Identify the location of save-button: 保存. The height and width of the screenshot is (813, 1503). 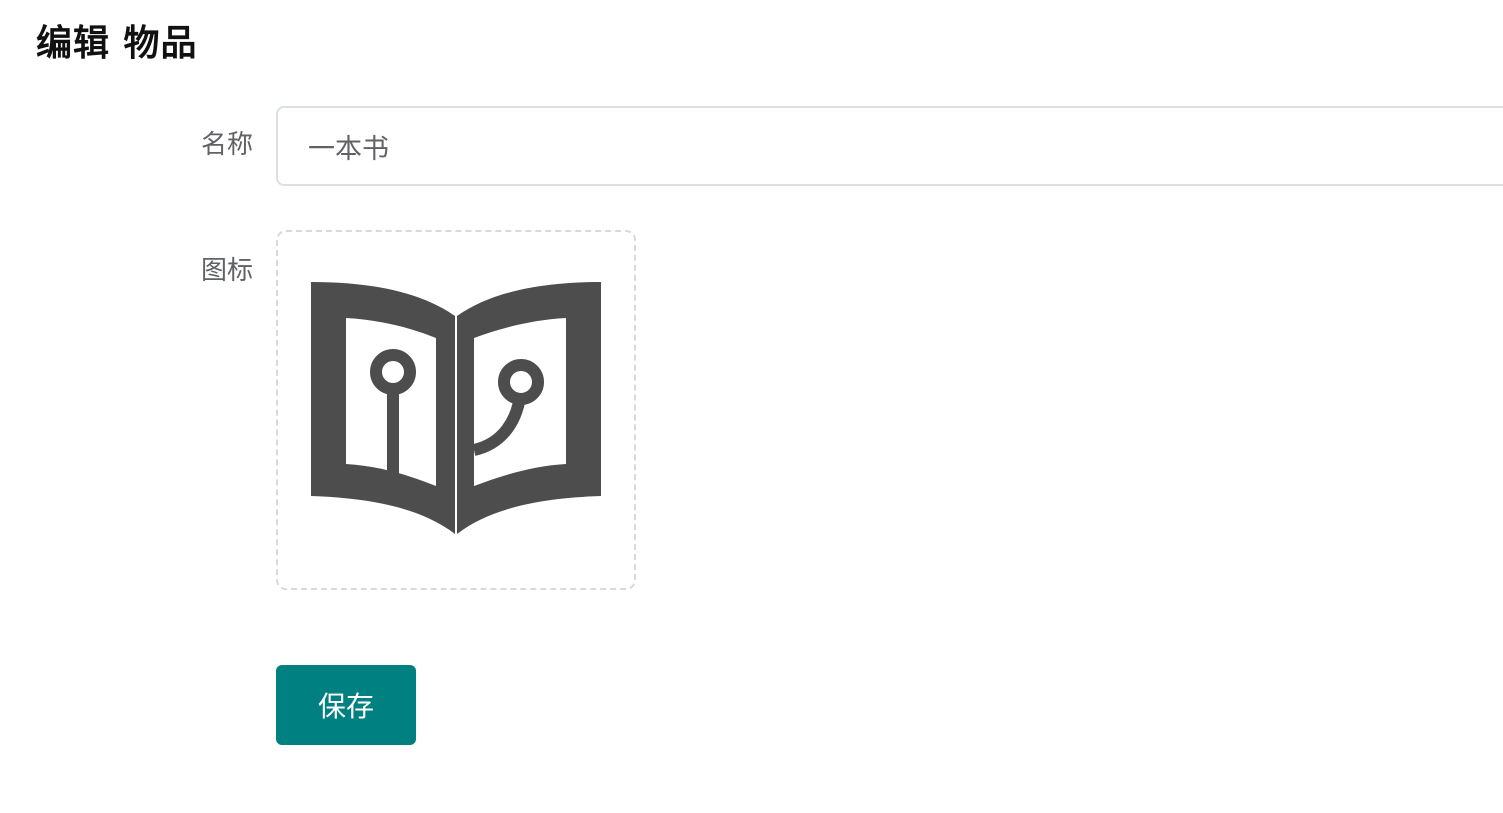
(346, 705).